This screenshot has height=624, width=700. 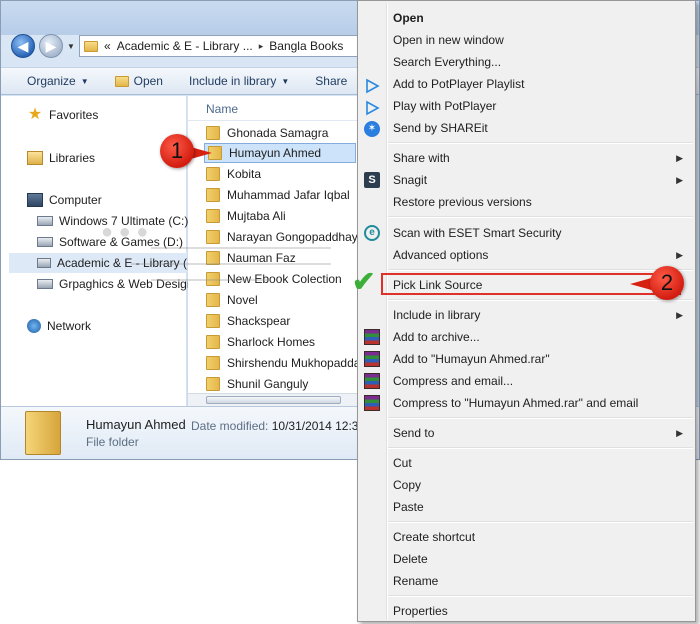 I want to click on menu-include-library-label: Include in library, so click(x=437, y=315).